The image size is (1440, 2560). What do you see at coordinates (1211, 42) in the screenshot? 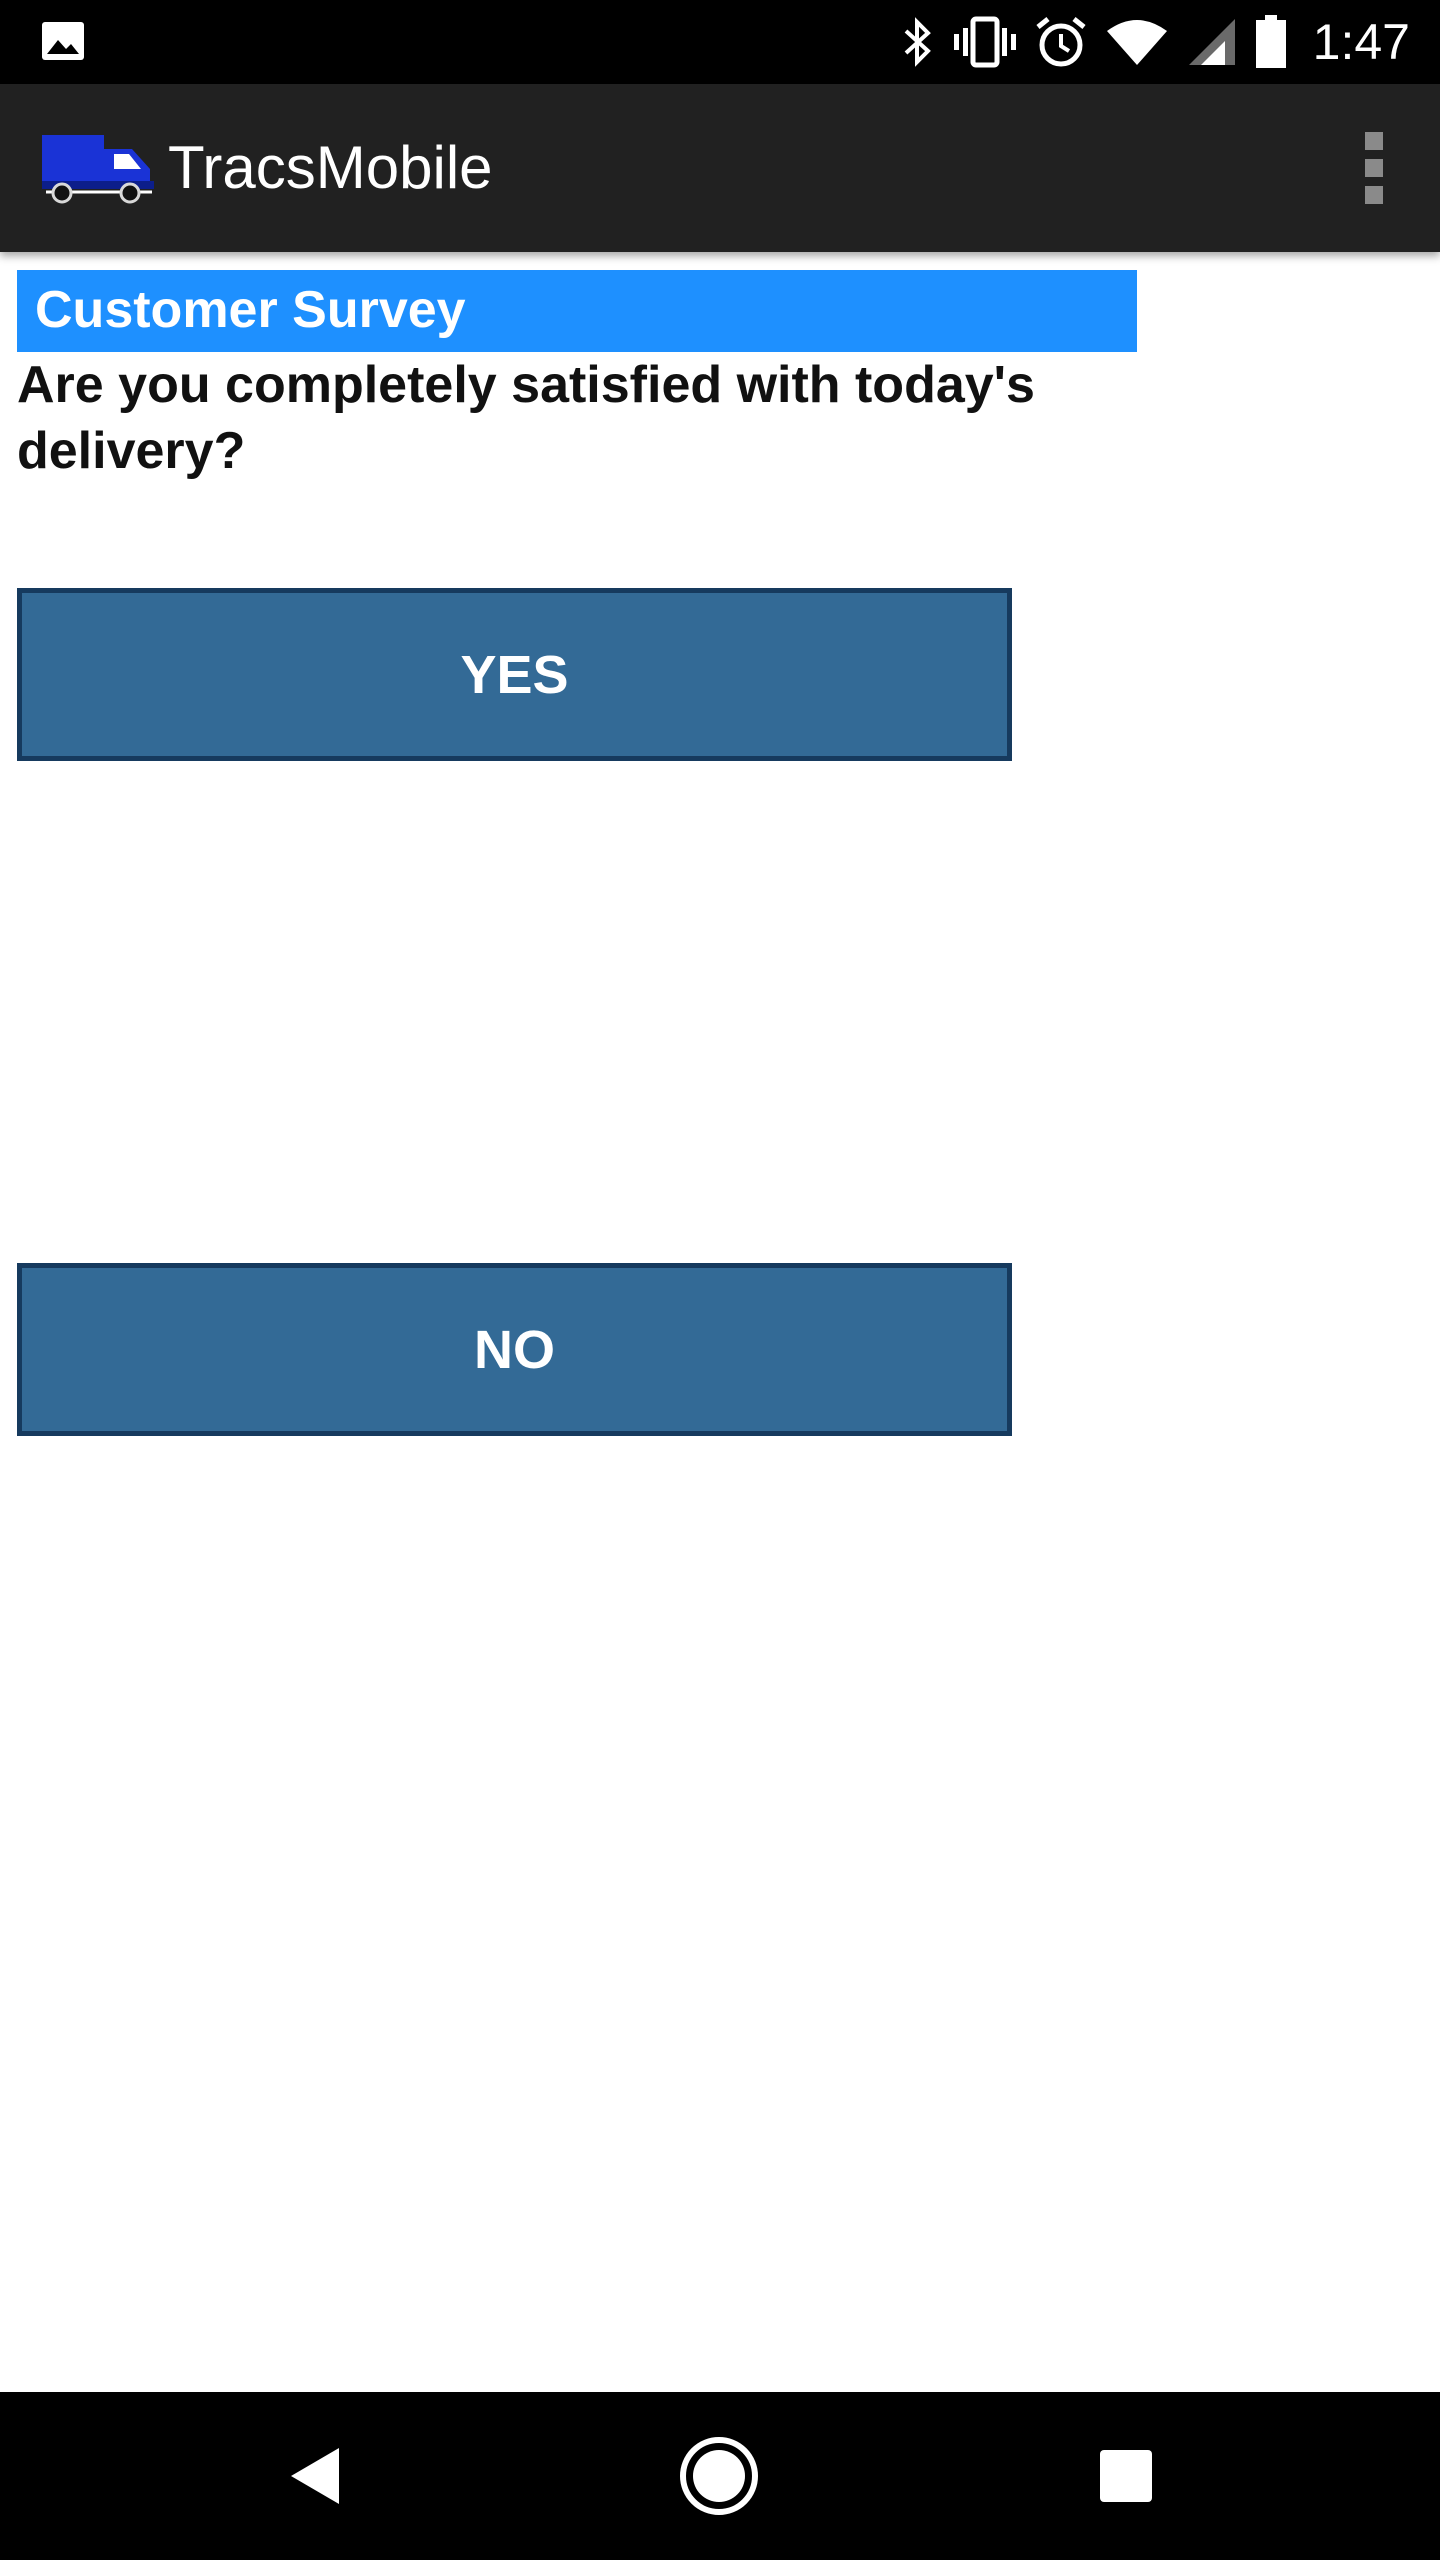
I see `signal-icon` at bounding box center [1211, 42].